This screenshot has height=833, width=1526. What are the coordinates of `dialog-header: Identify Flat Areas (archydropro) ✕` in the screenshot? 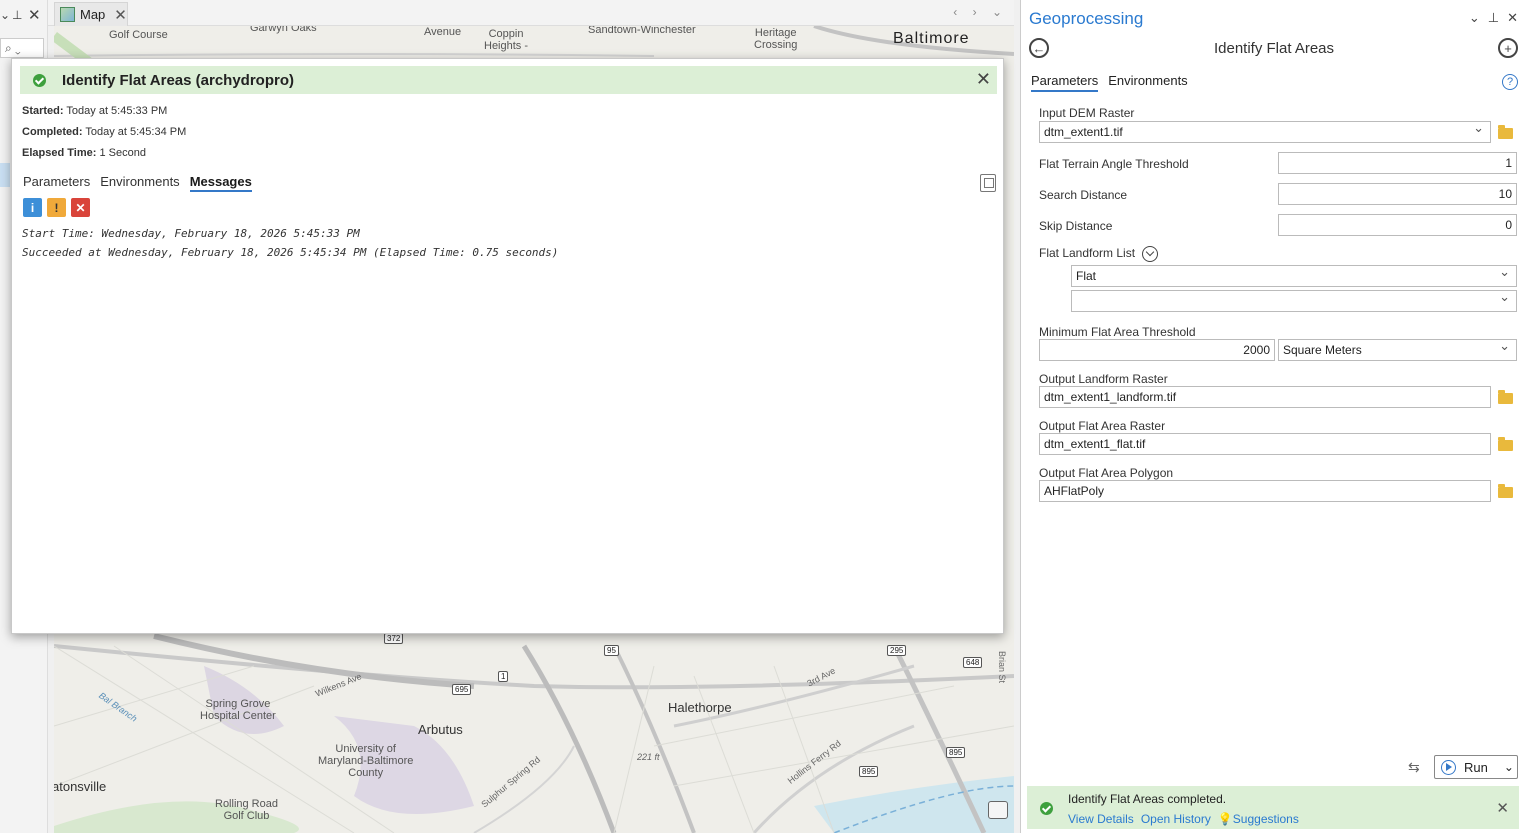 It's located at (508, 80).